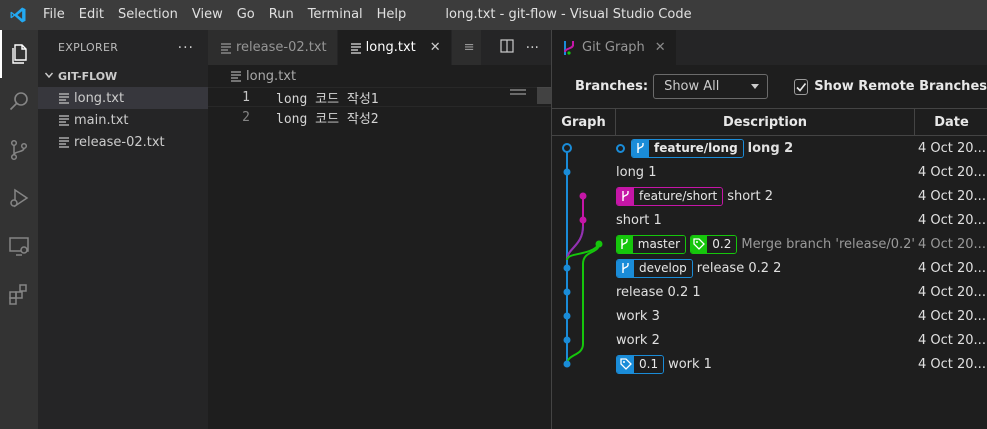 The height and width of the screenshot is (429, 987). I want to click on file-item-release-02: release-02.txt, so click(123, 142).